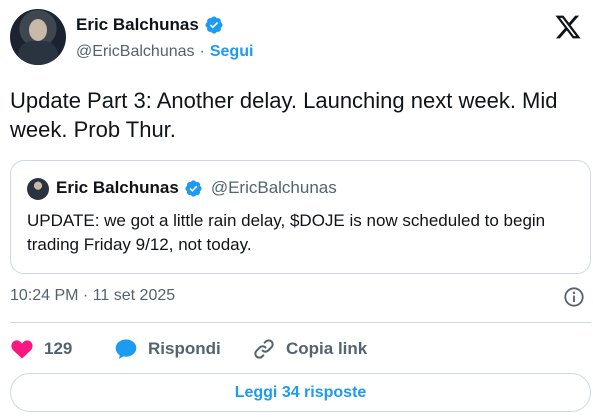 The width and height of the screenshot is (593, 420). I want to click on reply-button: Rispondi, so click(183, 349).